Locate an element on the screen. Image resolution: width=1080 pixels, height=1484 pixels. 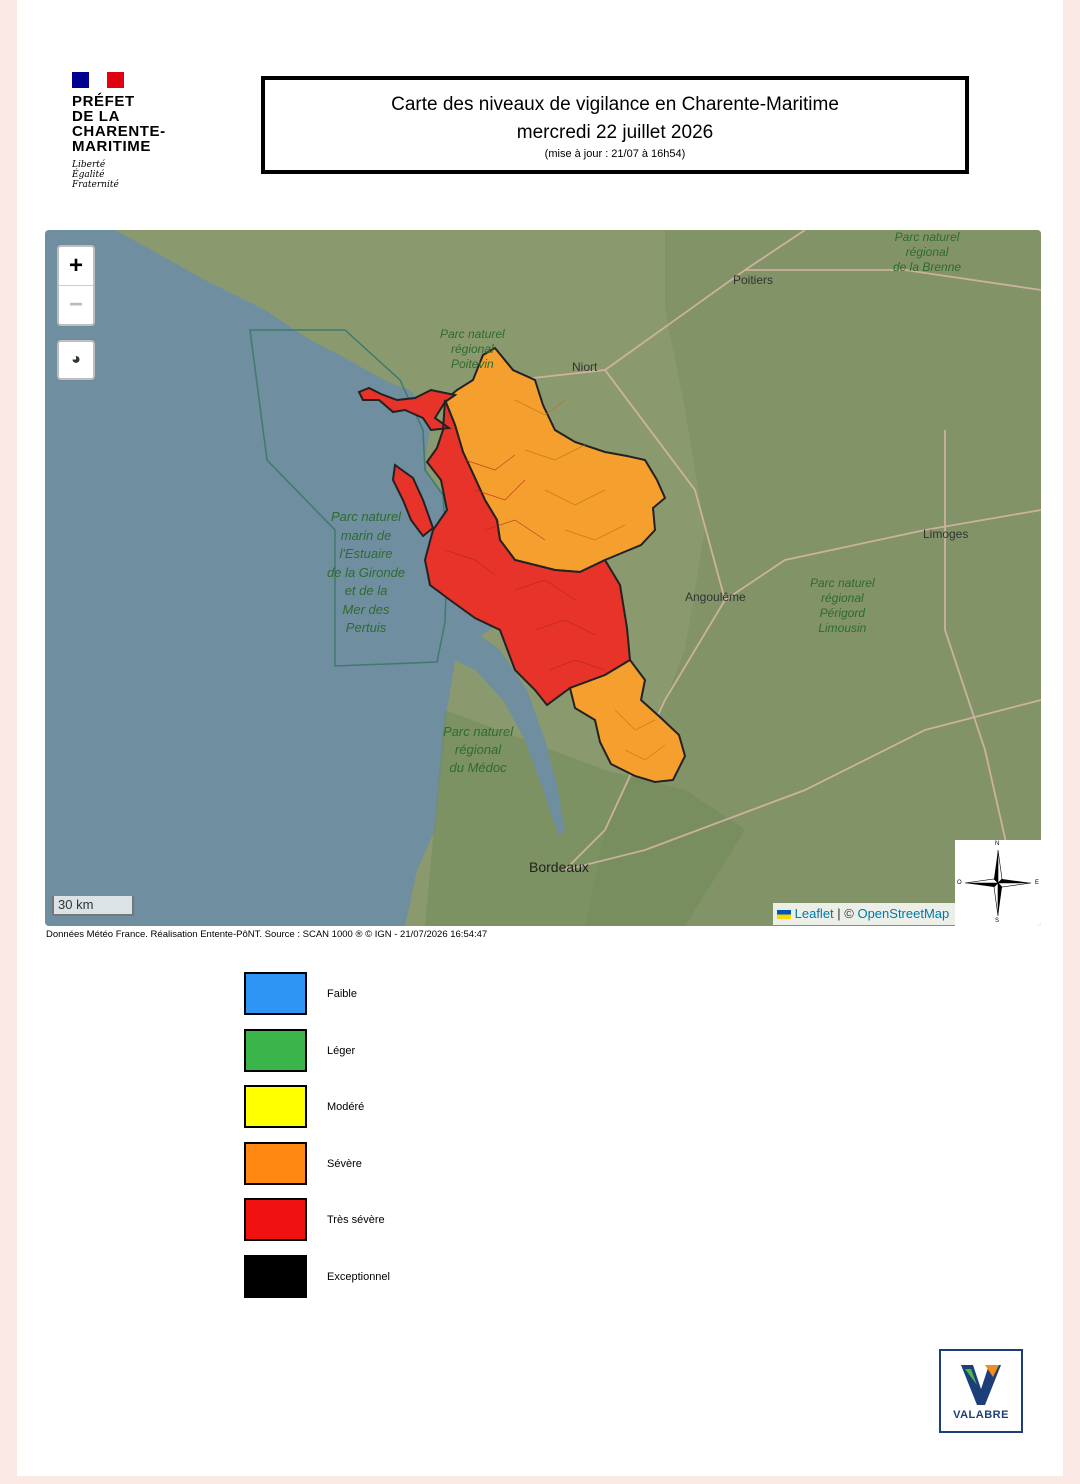
map-attribution: Leaflet | © OpenStreetMap is located at coordinates (870, 914).